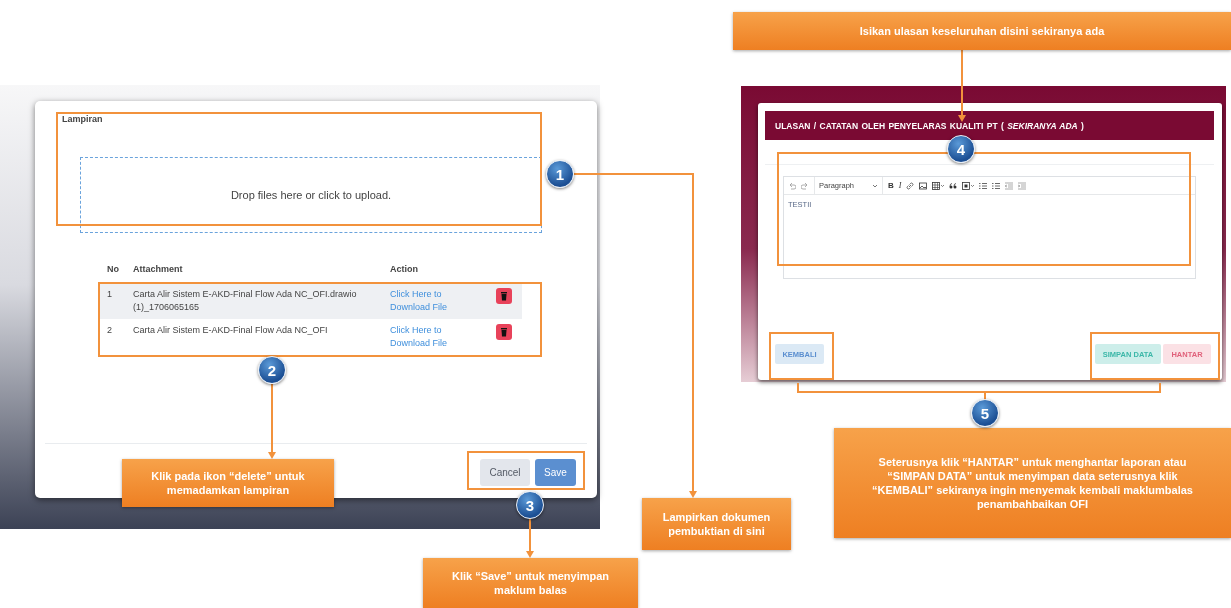 Image resolution: width=1231 pixels, height=608 pixels. What do you see at coordinates (158, 269) in the screenshot?
I see `column-header: Attachment` at bounding box center [158, 269].